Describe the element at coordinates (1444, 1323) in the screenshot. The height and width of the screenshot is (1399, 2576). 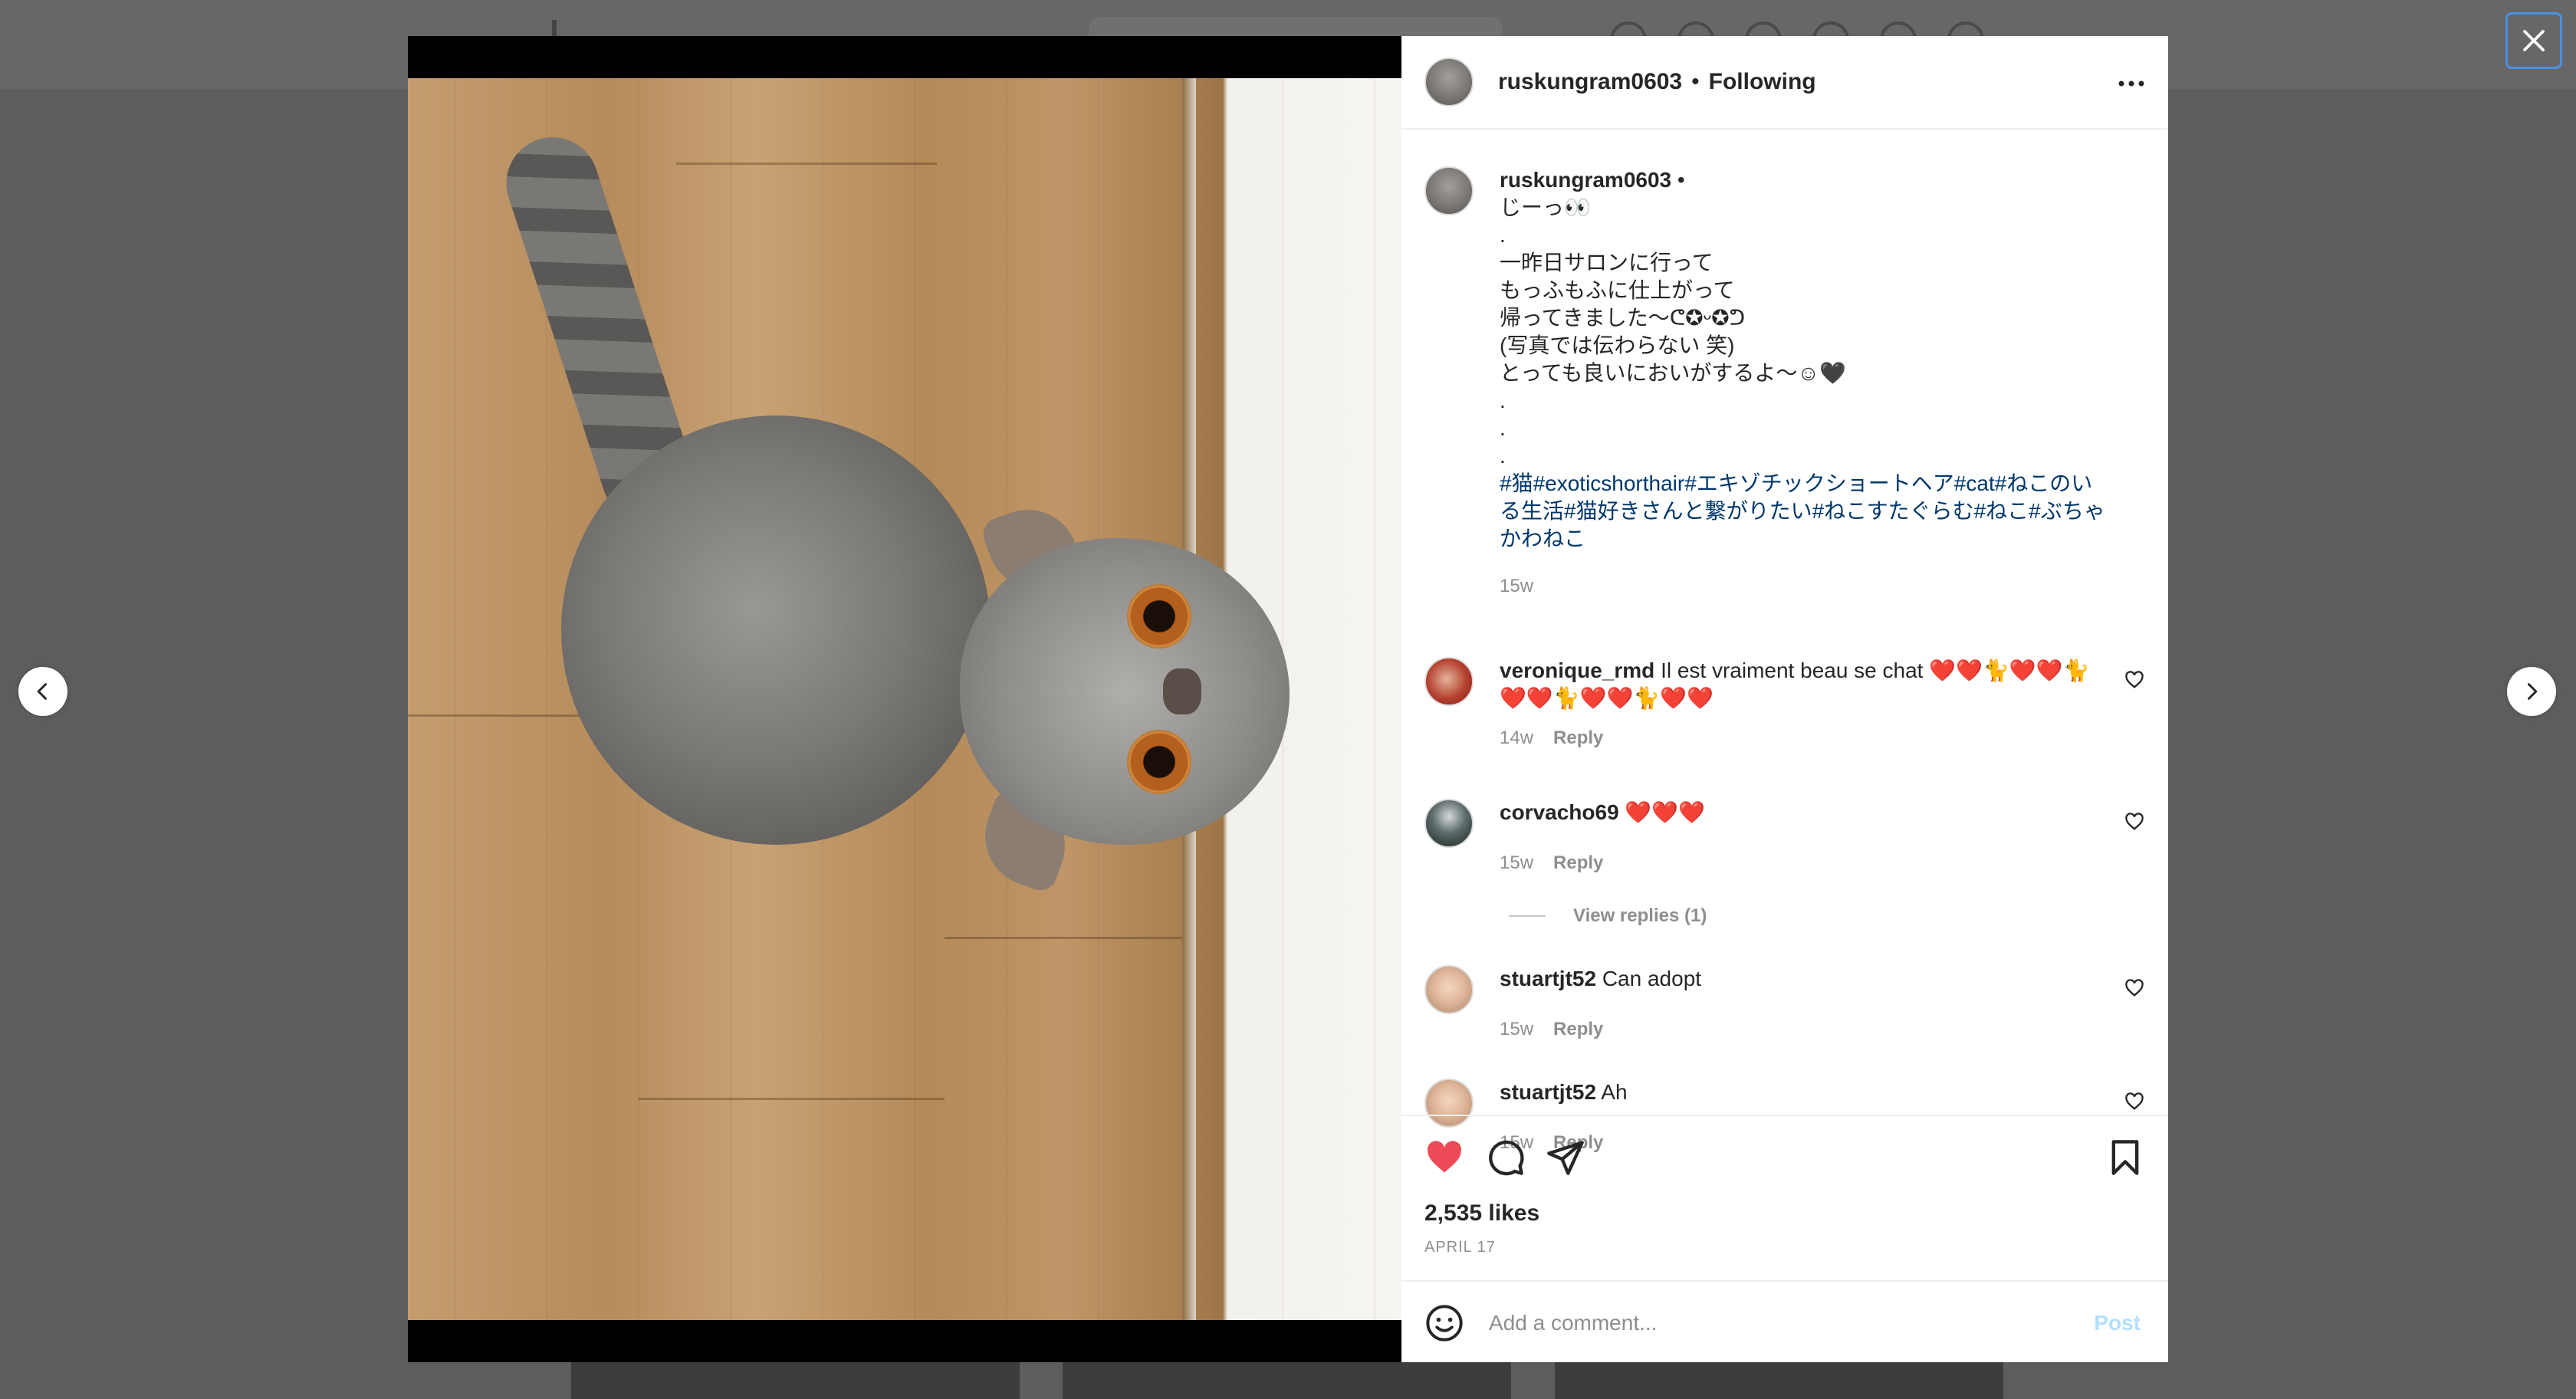
I see `emoji-icon` at that location.